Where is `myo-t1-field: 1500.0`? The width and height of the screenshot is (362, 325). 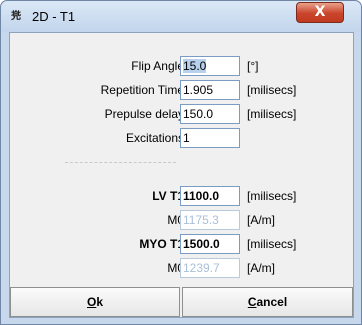 myo-t1-field: 1500.0 is located at coordinates (210, 244).